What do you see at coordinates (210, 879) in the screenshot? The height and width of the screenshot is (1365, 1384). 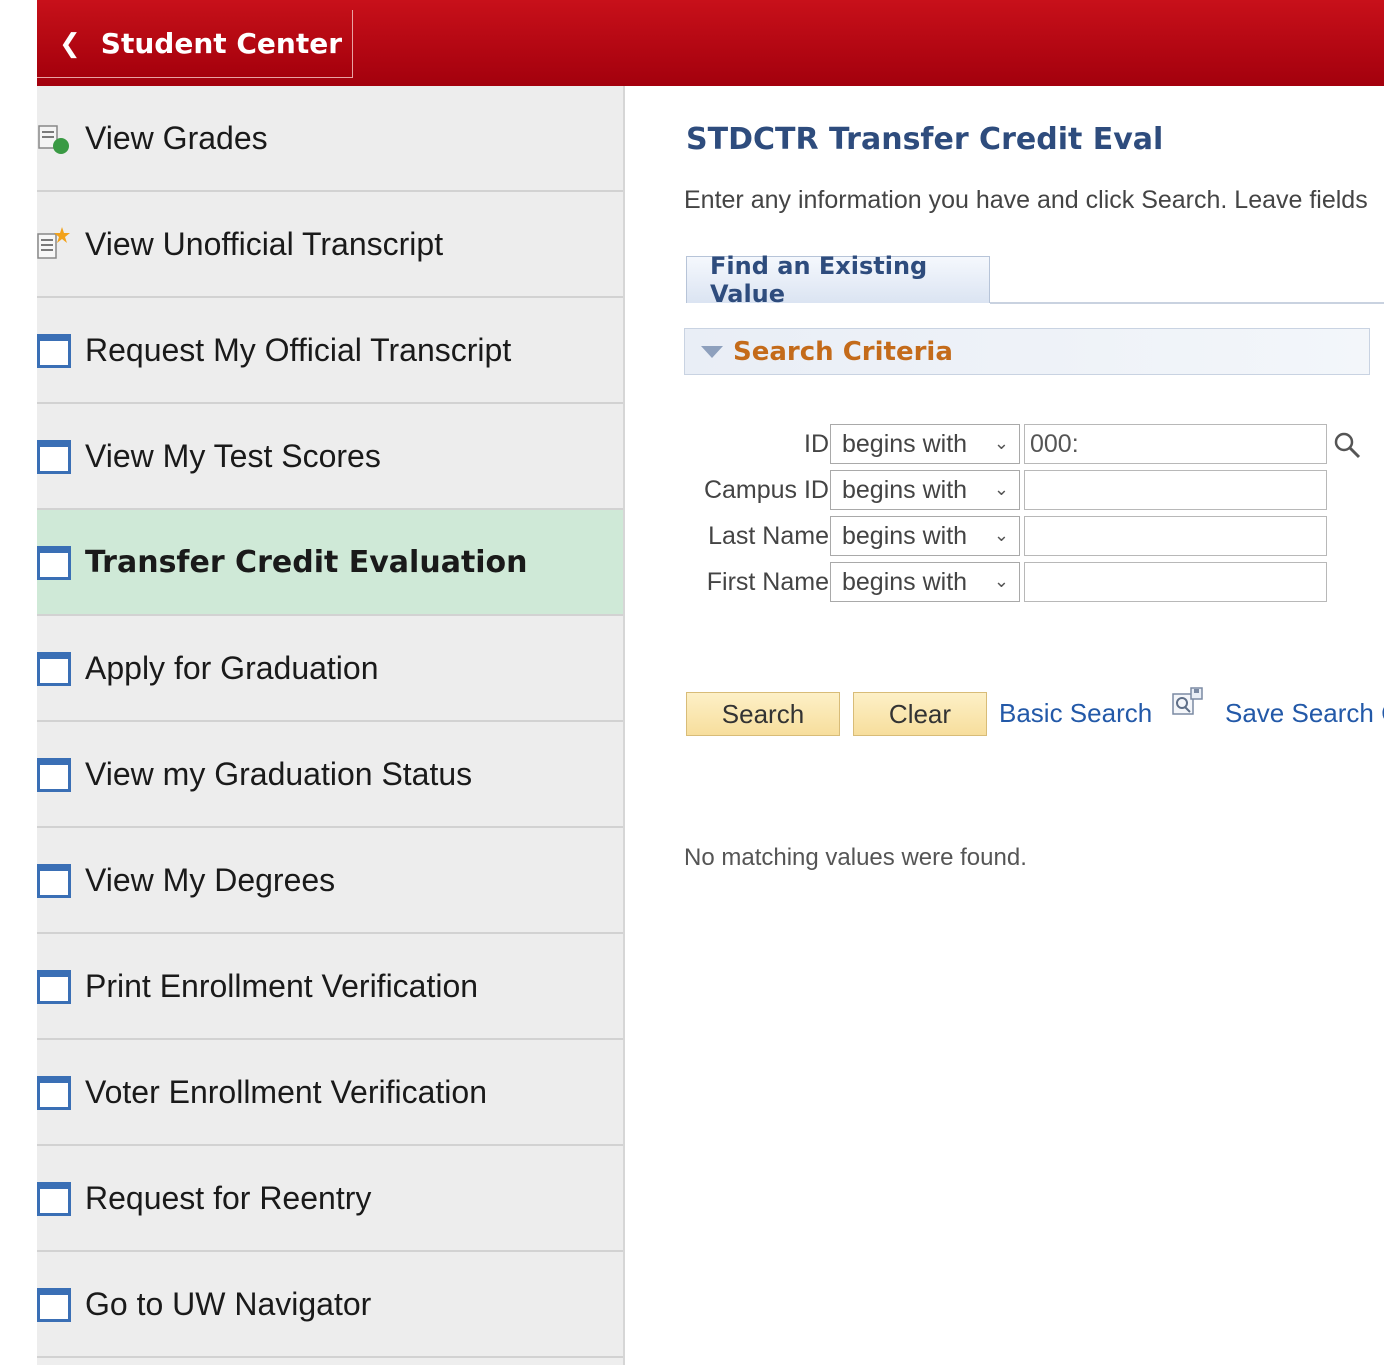 I see `sidebar-item-label: View My Degrees` at bounding box center [210, 879].